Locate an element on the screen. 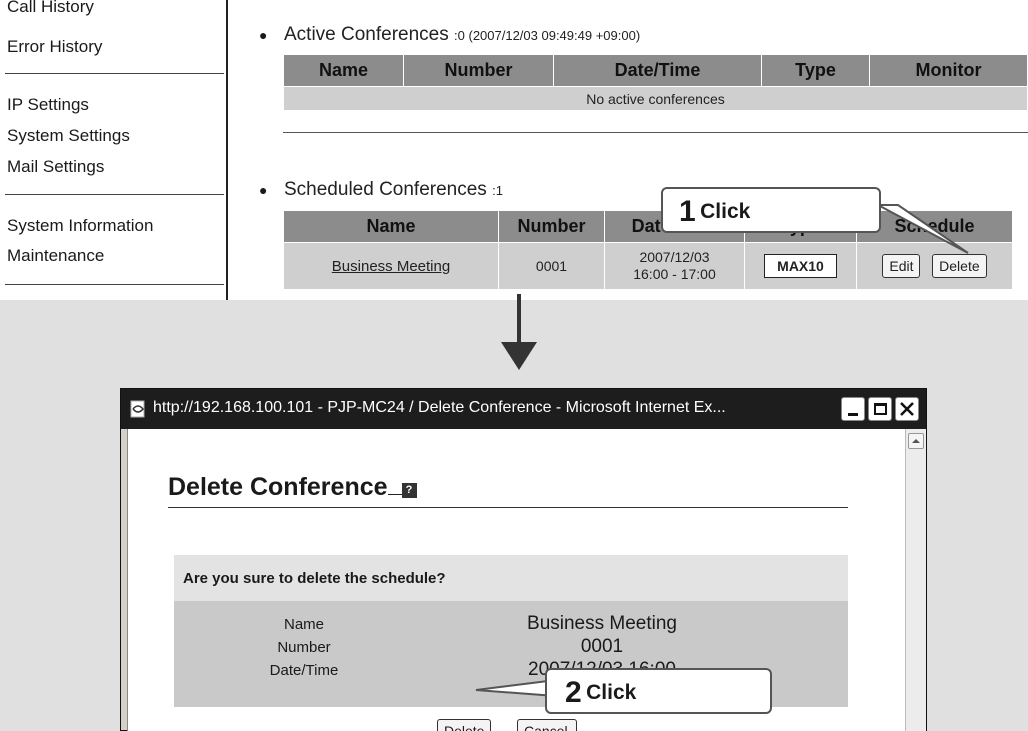 This screenshot has height=731, width=1028. sidebar-item-mail-settings: Mail Settings is located at coordinates (55, 167).